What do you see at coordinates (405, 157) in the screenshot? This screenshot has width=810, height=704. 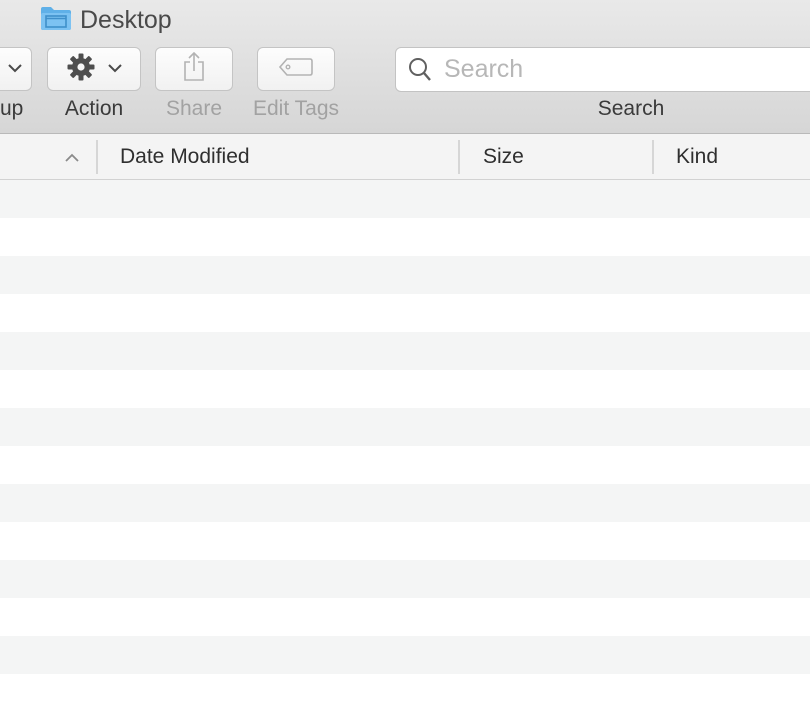 I see `column-header: Date Modified Size Kind` at bounding box center [405, 157].